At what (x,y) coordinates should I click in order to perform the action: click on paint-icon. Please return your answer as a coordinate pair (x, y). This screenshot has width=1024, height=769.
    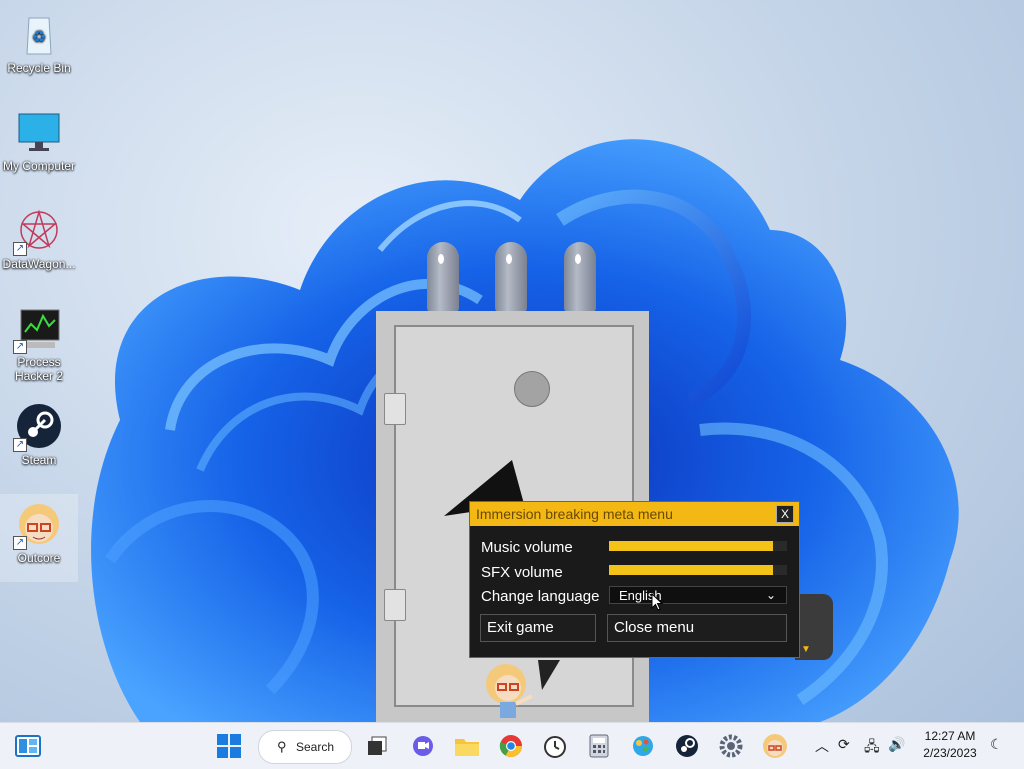
    Looking at the image, I should click on (643, 746).